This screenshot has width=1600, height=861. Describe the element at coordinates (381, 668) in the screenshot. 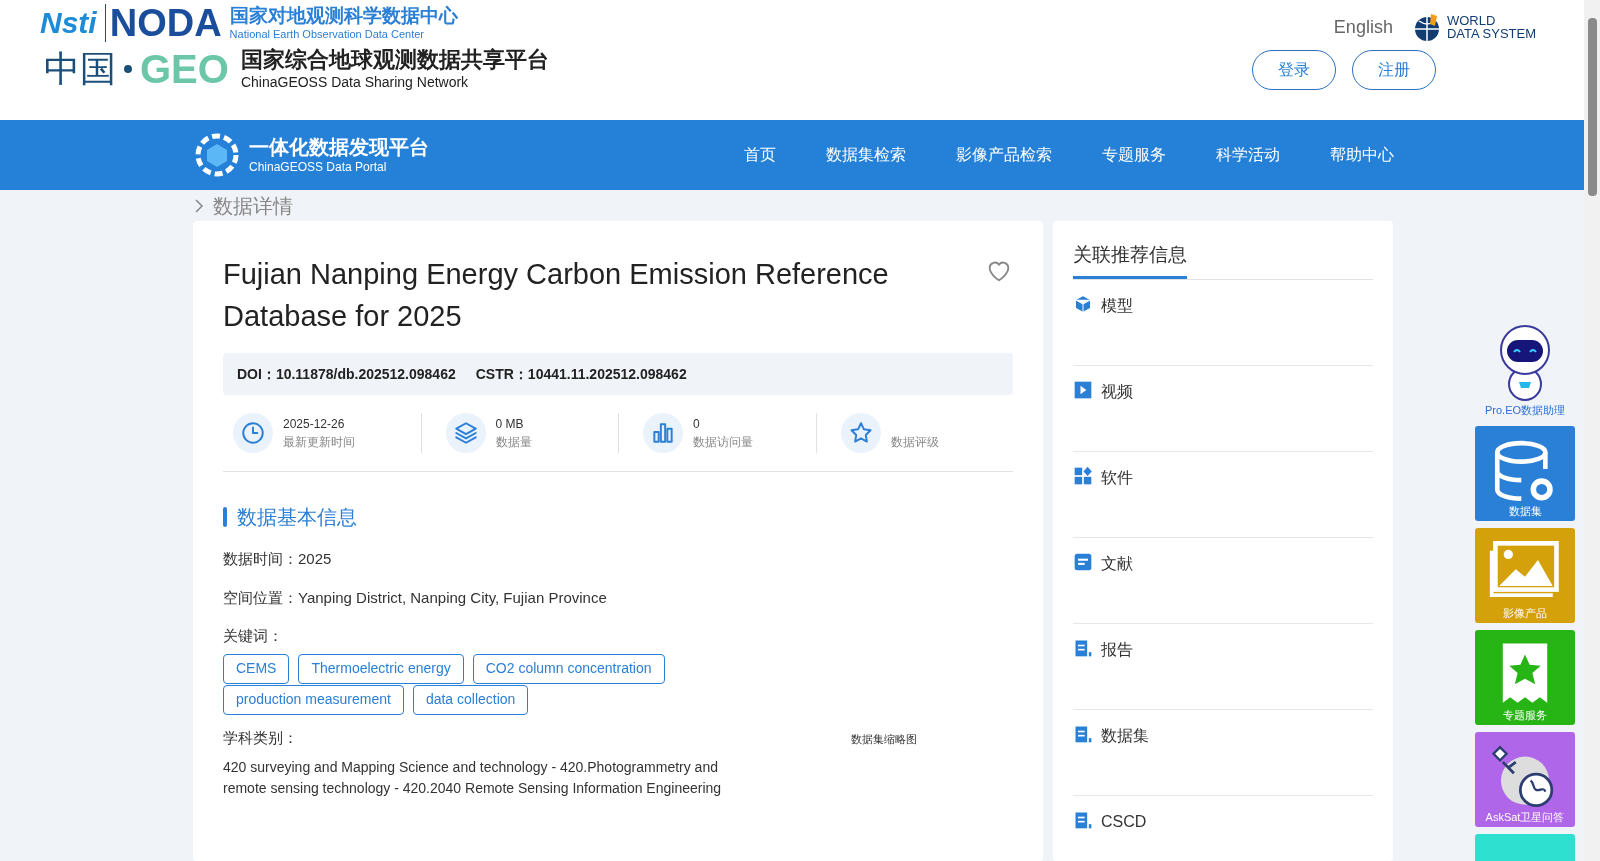

I see `keyword-tag: Thermoelectric energy` at that location.